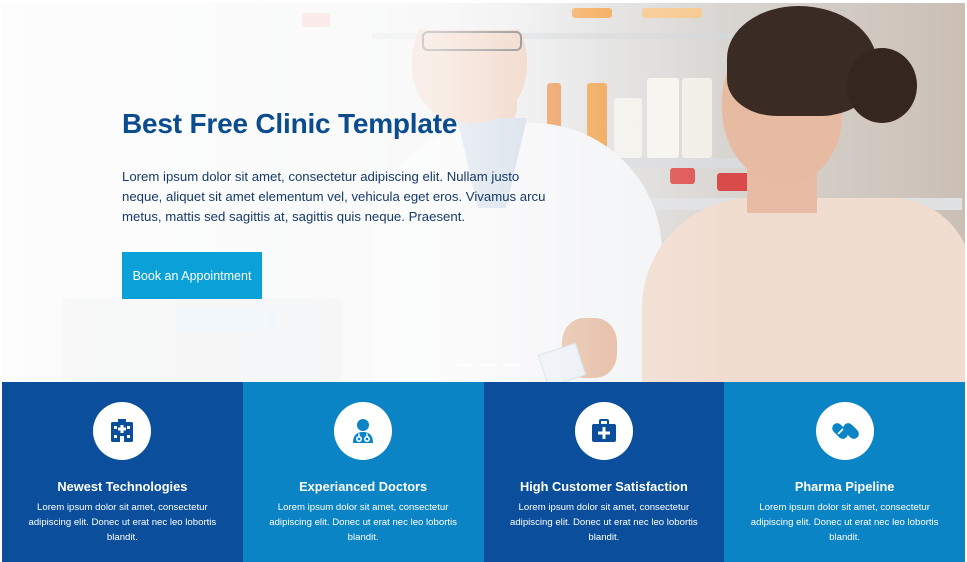  I want to click on book-appointment-button: Book an Appointment, so click(192, 275).